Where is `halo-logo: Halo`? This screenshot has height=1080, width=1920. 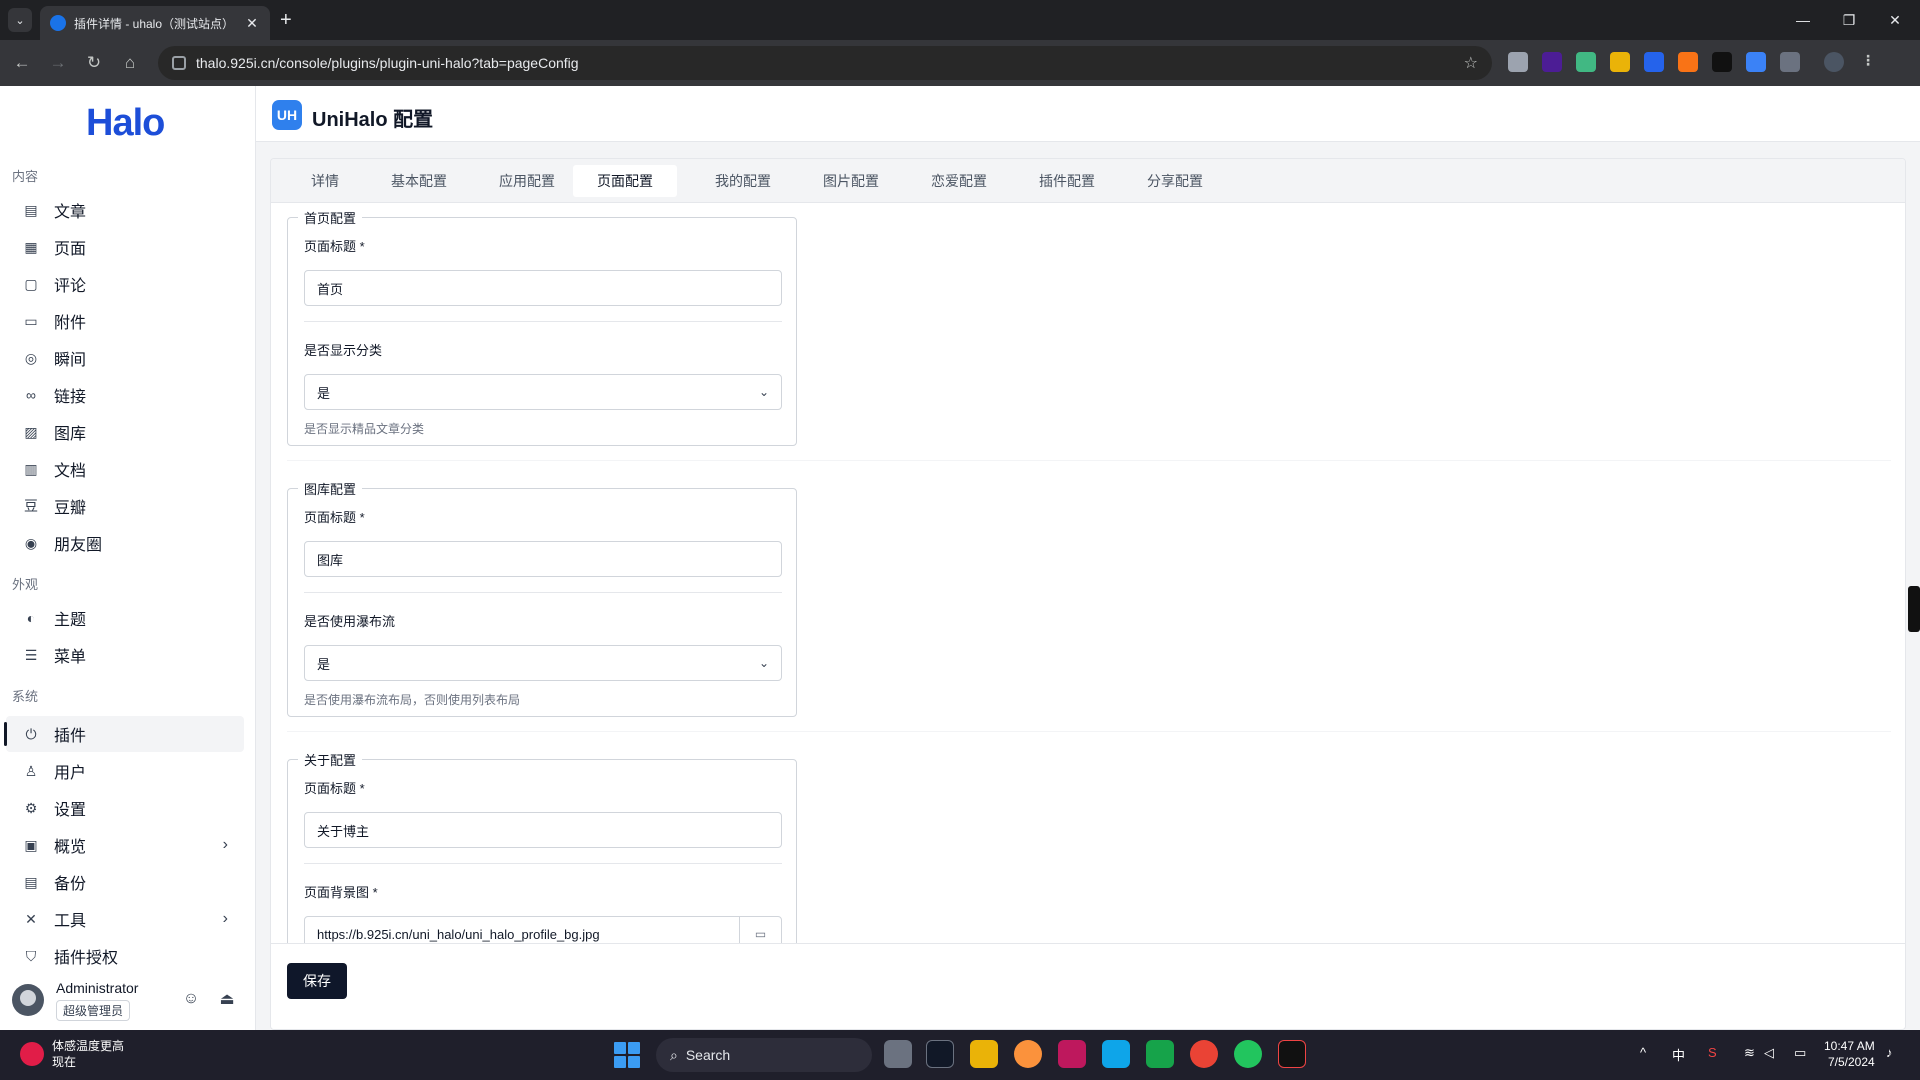 halo-logo: Halo is located at coordinates (125, 123).